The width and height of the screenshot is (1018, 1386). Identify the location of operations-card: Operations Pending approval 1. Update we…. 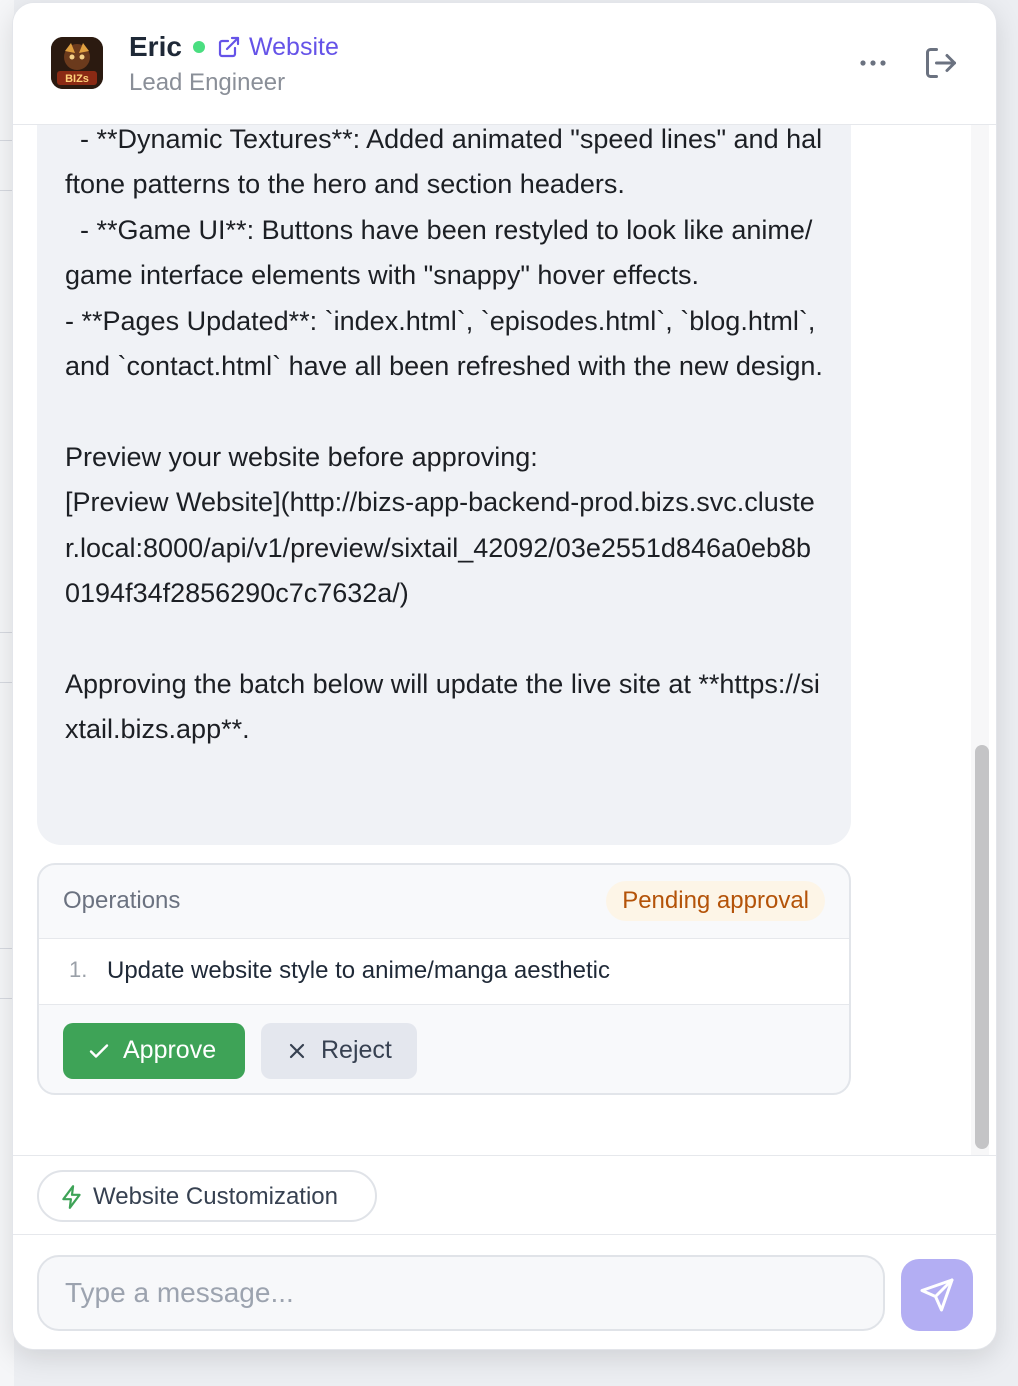
(444, 979).